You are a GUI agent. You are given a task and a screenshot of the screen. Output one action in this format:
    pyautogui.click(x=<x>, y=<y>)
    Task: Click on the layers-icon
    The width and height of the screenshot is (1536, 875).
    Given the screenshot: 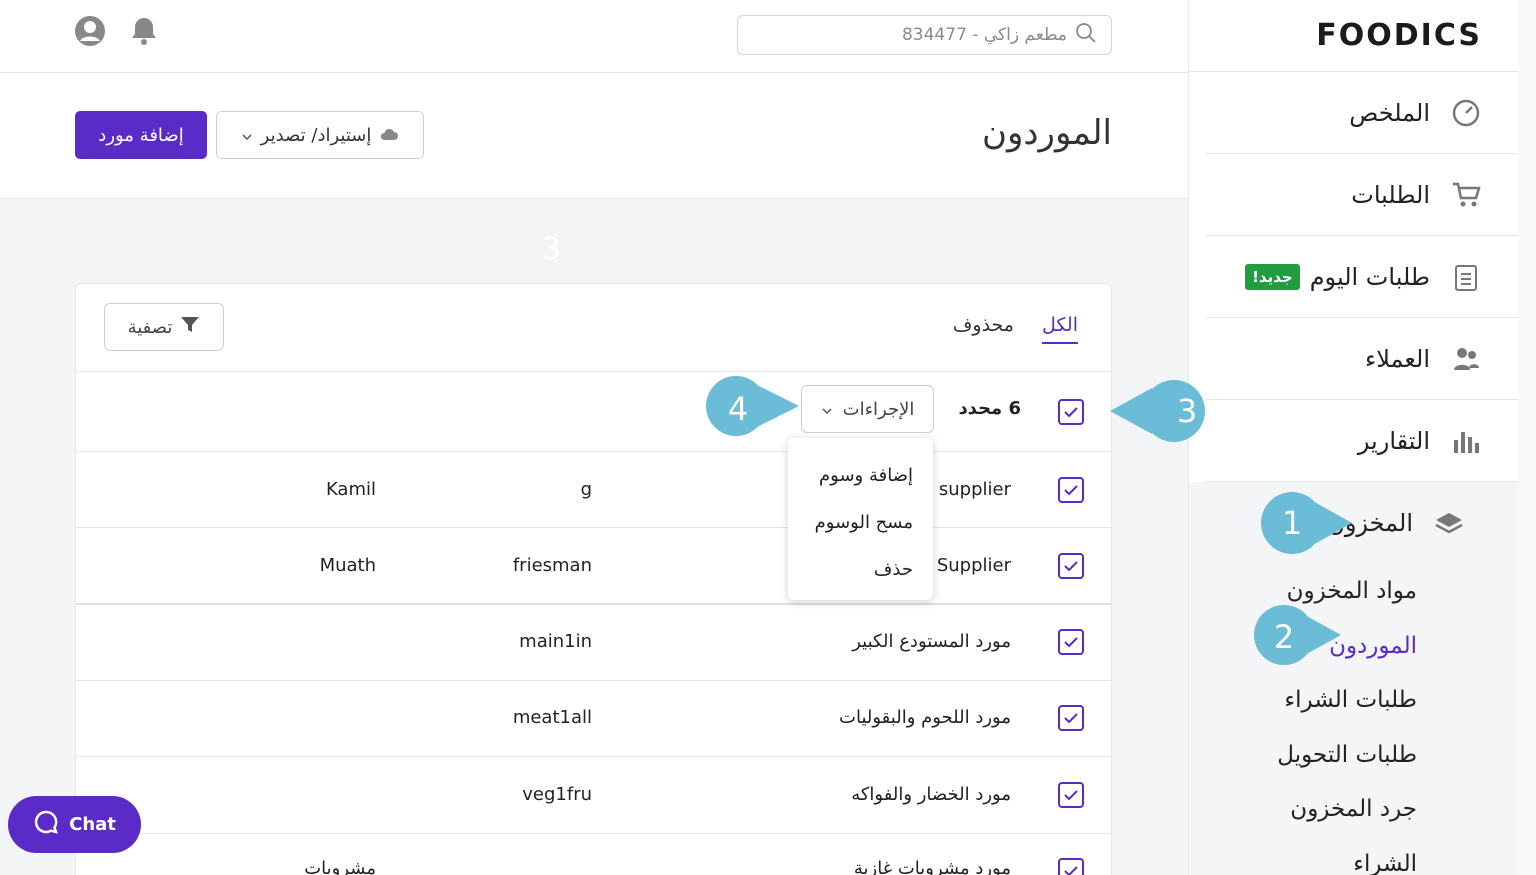 What is the action you would take?
    pyautogui.click(x=1449, y=523)
    